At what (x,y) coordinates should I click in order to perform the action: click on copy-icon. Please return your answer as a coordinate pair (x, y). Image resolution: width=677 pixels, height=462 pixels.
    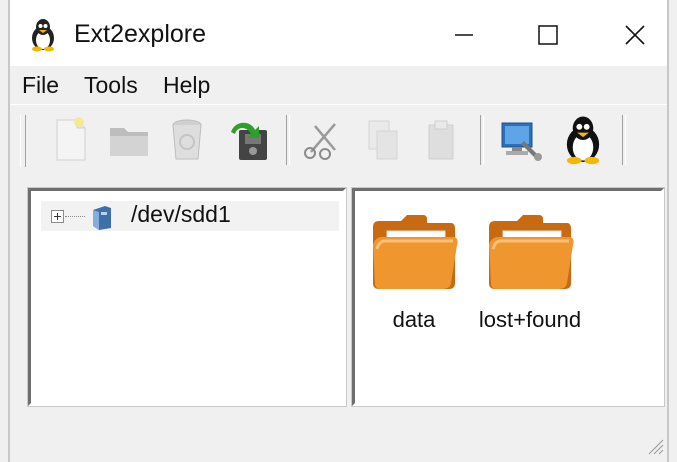
    Looking at the image, I should click on (383, 140).